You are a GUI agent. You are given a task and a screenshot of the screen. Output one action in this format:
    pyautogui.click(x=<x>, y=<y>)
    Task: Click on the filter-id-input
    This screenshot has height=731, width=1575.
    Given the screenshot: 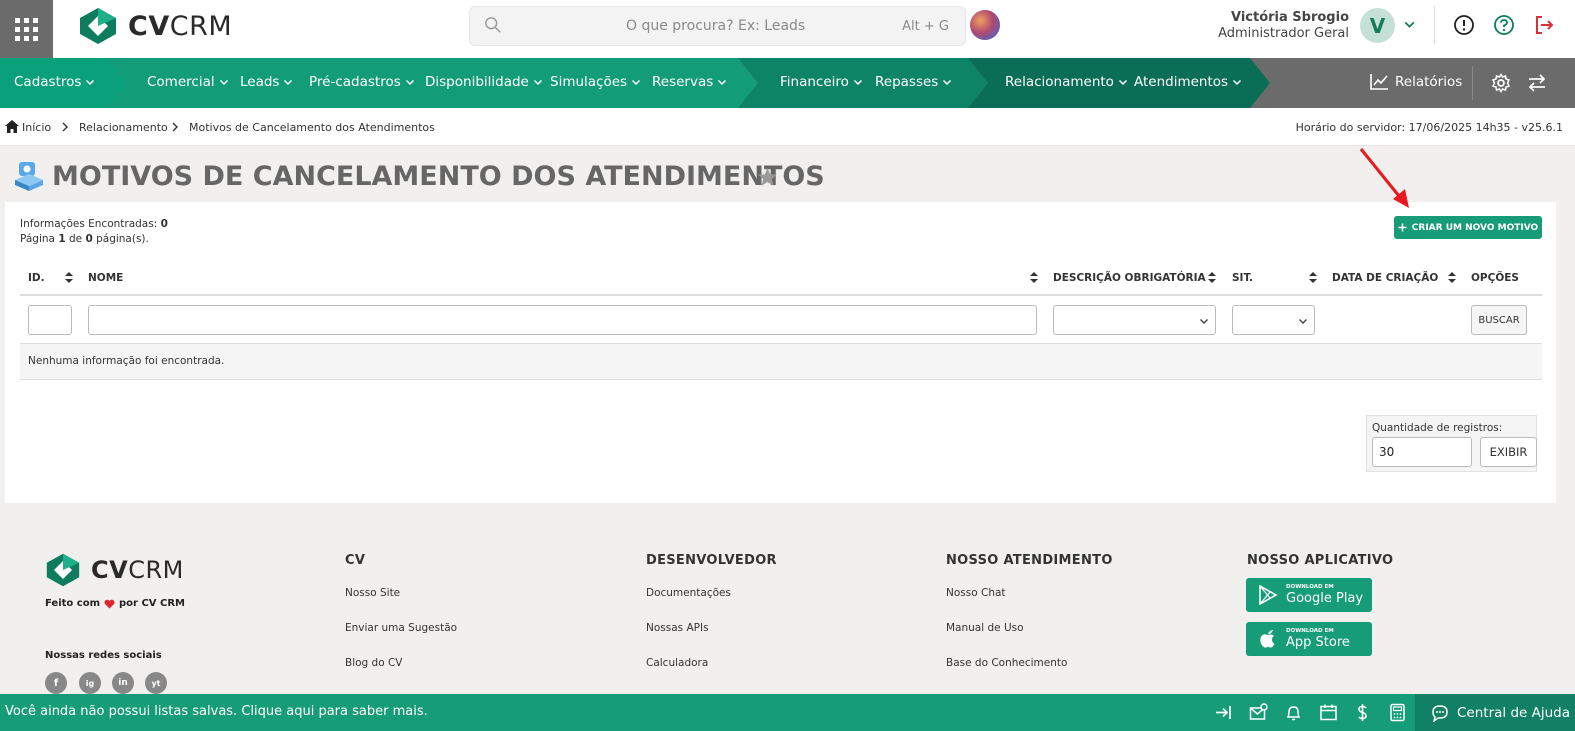 What is the action you would take?
    pyautogui.click(x=50, y=320)
    